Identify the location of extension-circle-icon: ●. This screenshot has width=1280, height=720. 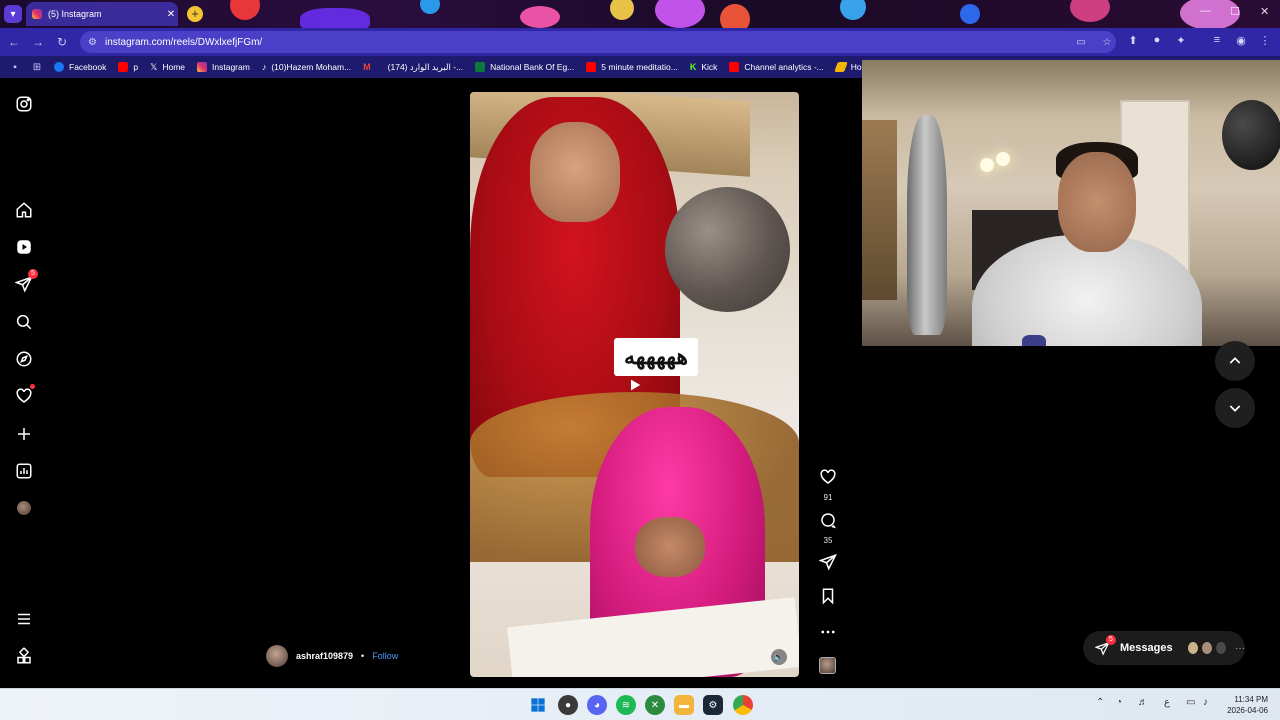
(1157, 40).